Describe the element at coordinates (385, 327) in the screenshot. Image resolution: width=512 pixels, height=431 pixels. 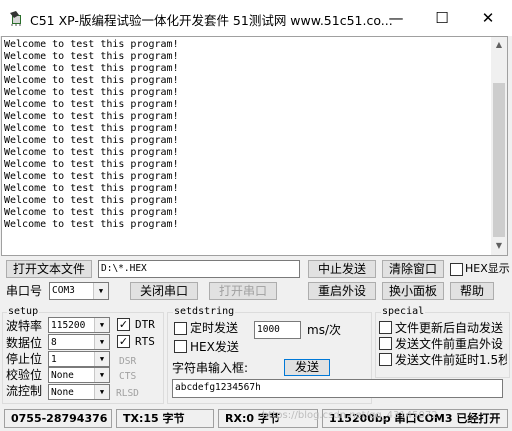
I see `auto-send-checkbox` at that location.